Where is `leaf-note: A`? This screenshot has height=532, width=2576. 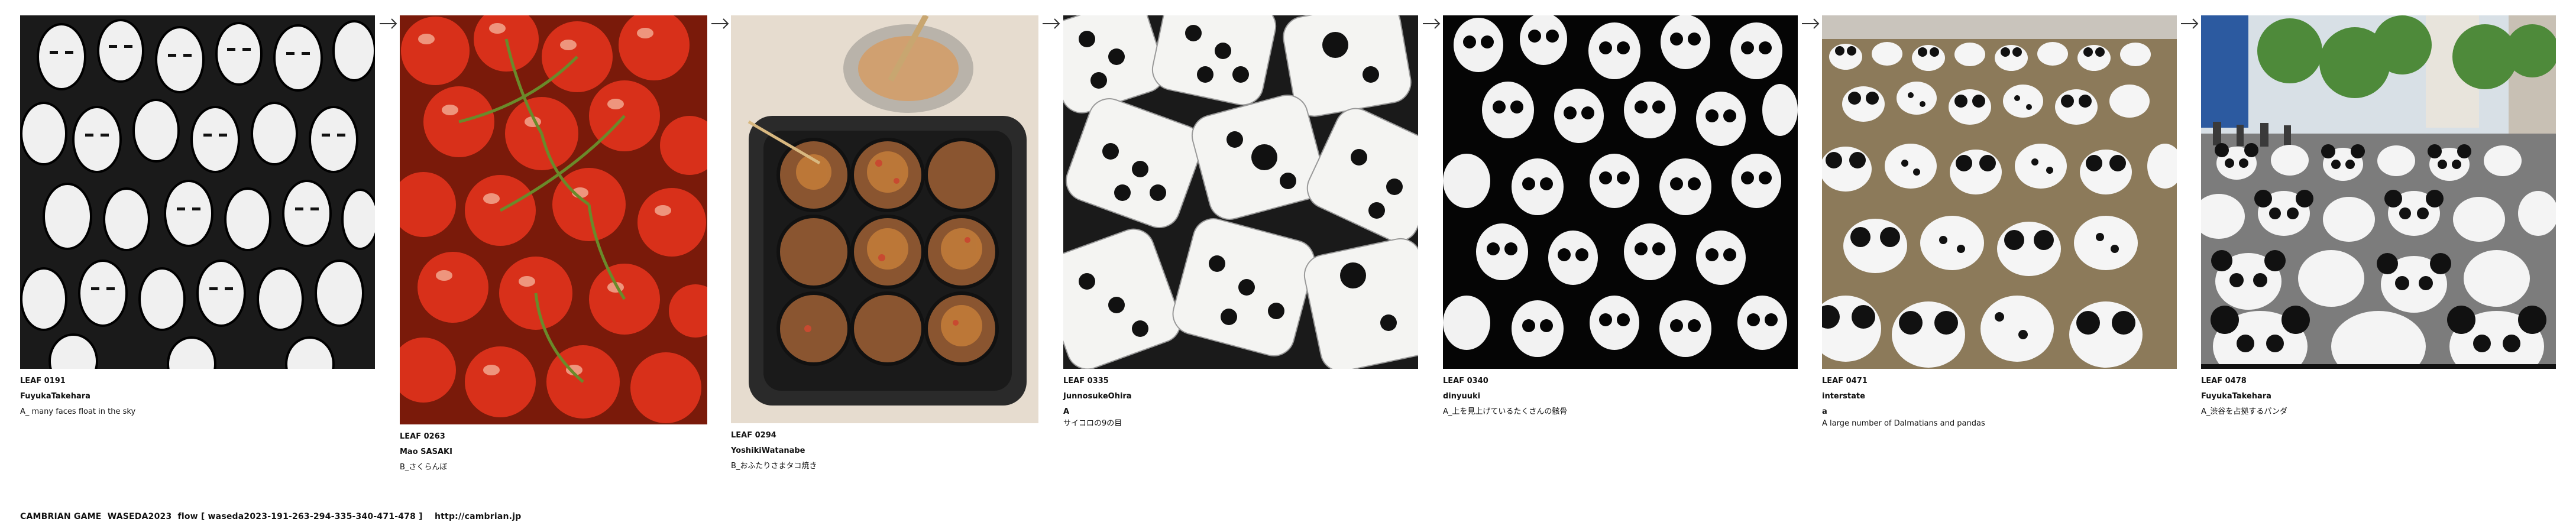 leaf-note: A is located at coordinates (1067, 412).